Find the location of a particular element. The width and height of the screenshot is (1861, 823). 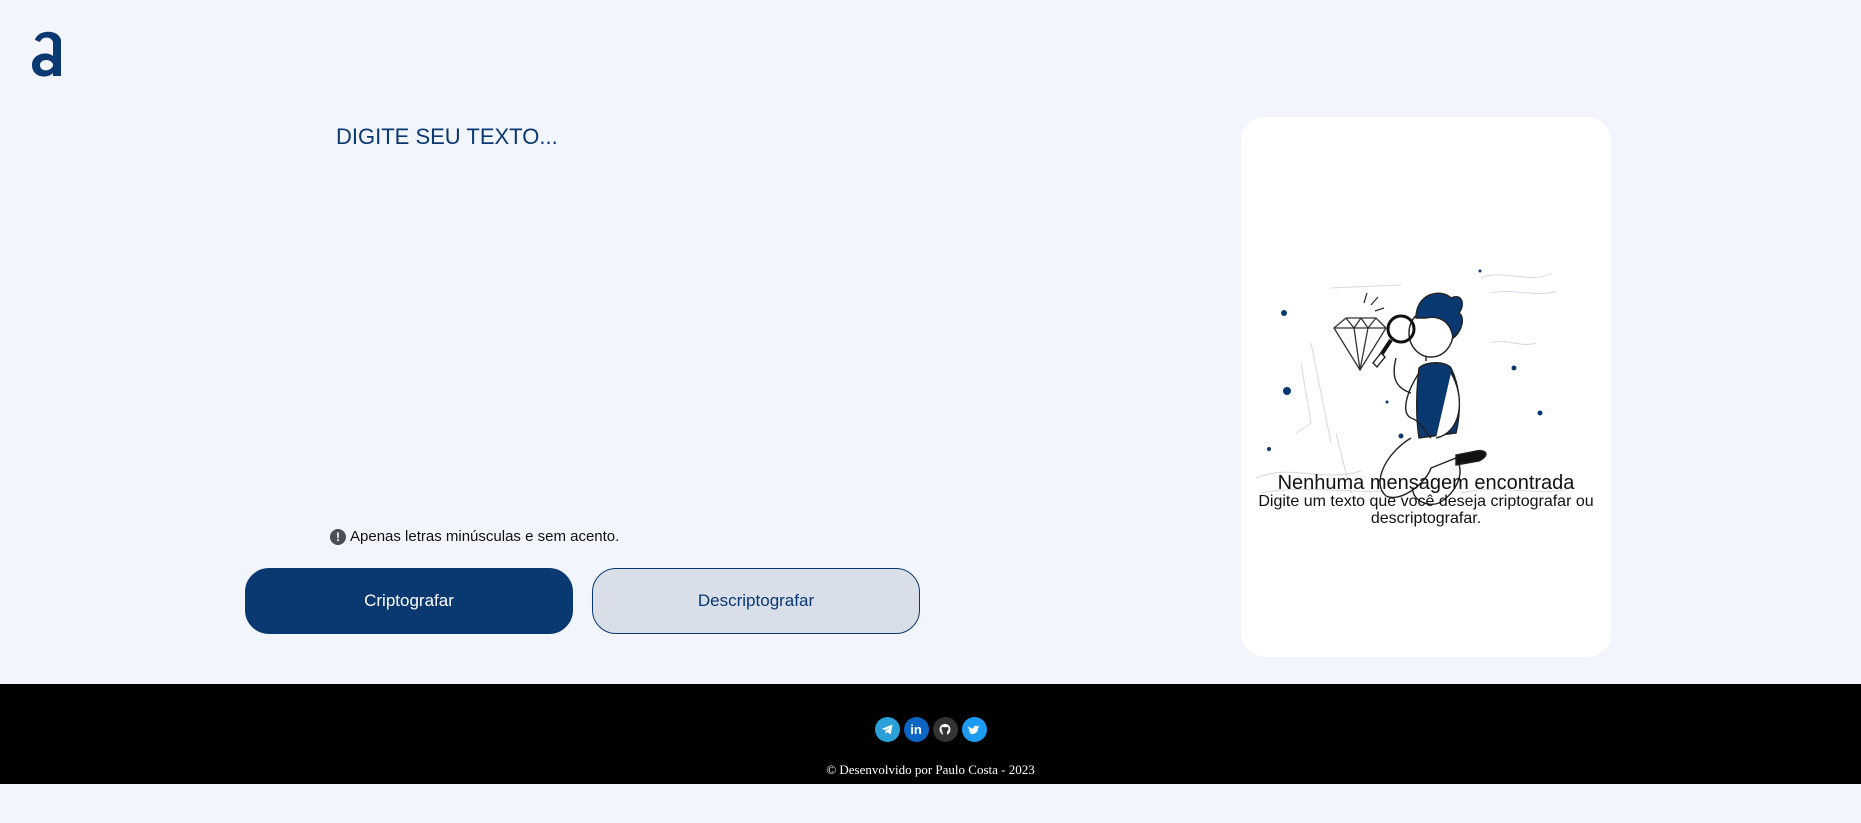

twitter-icon is located at coordinates (974, 729).